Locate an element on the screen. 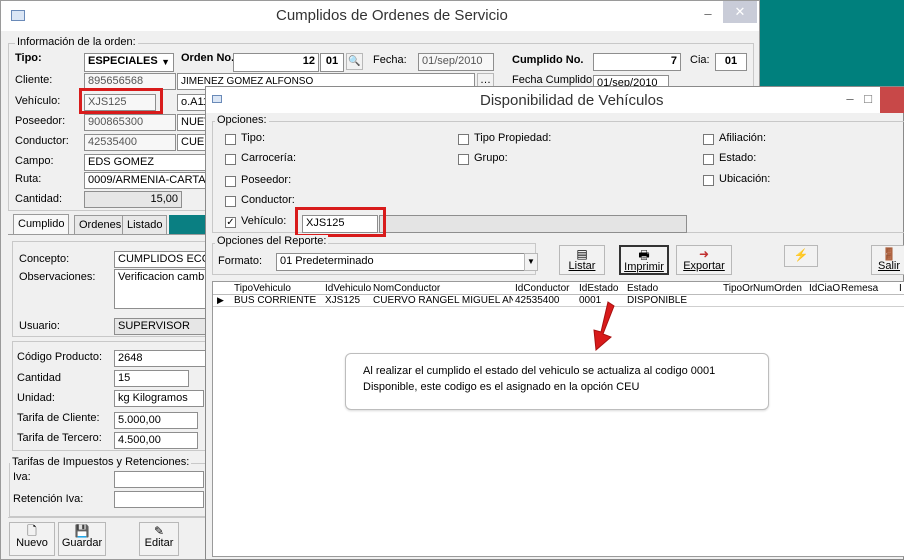 The width and height of the screenshot is (904, 560). guardar-button: 💾 Guardar is located at coordinates (82, 539).